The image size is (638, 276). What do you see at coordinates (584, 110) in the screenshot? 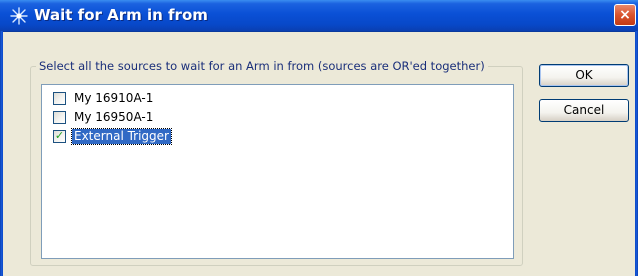
I see `cancel-button: Cancel` at bounding box center [584, 110].